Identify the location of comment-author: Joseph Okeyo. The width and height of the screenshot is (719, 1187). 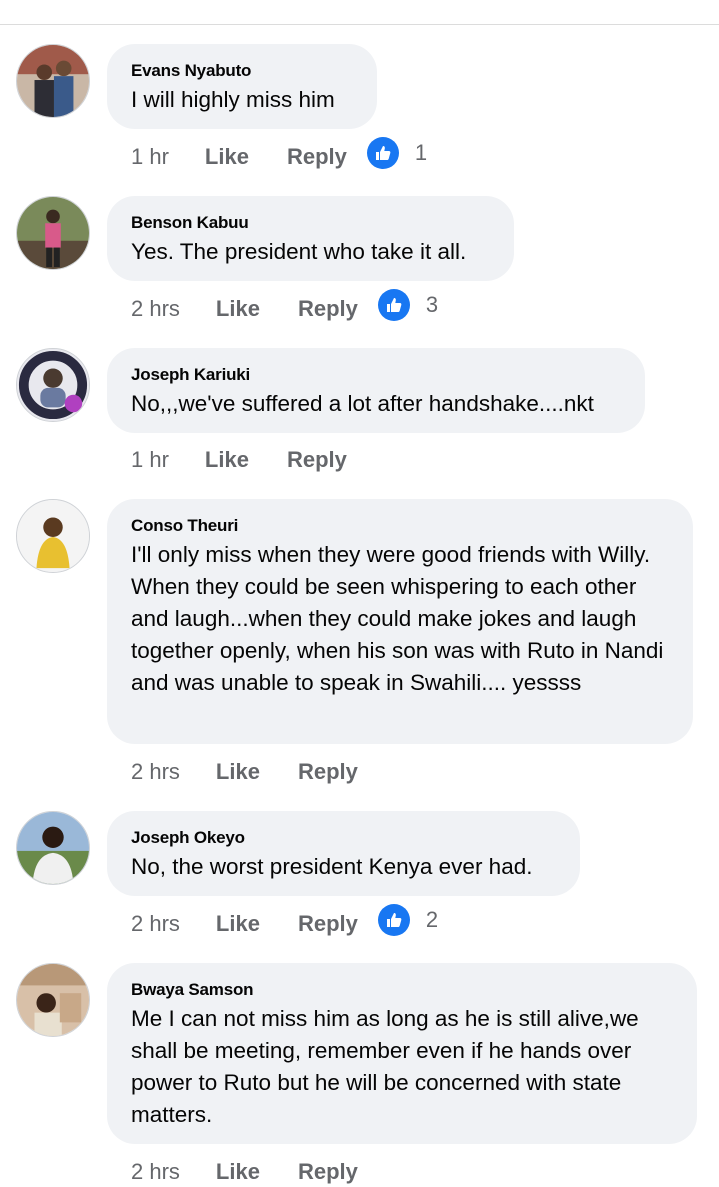
(343, 838).